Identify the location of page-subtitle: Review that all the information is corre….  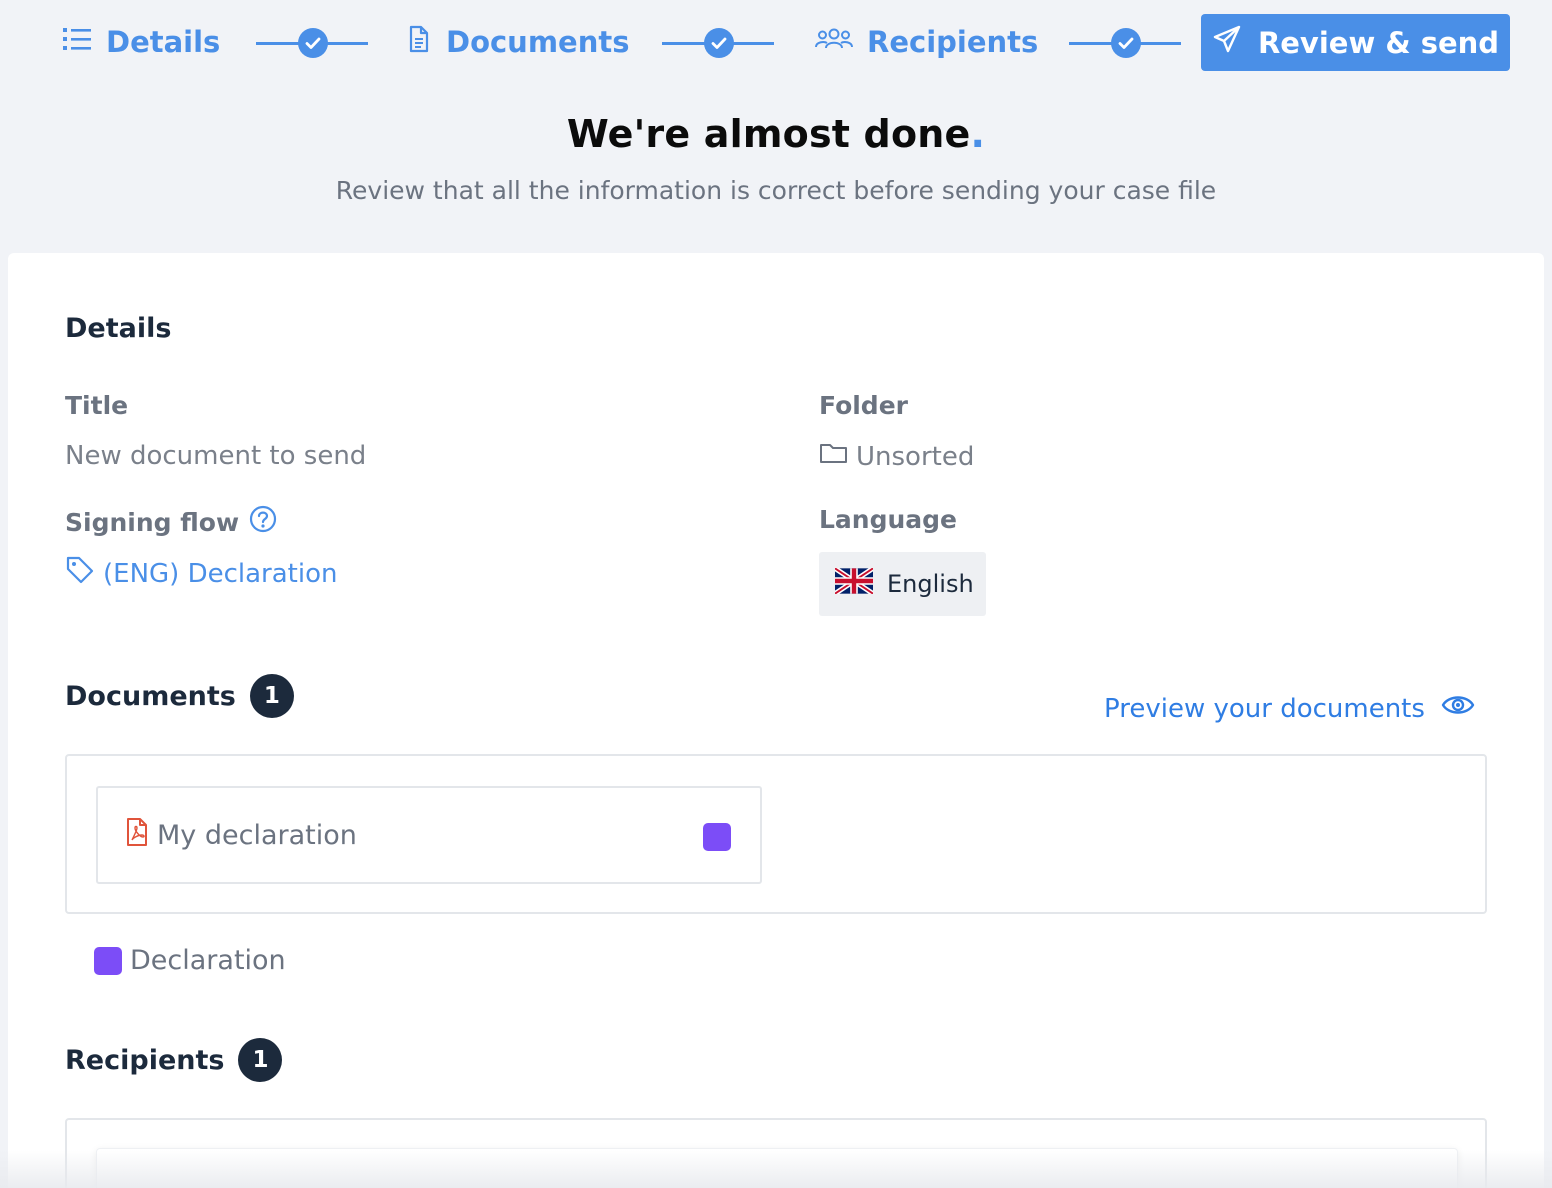
(776, 190).